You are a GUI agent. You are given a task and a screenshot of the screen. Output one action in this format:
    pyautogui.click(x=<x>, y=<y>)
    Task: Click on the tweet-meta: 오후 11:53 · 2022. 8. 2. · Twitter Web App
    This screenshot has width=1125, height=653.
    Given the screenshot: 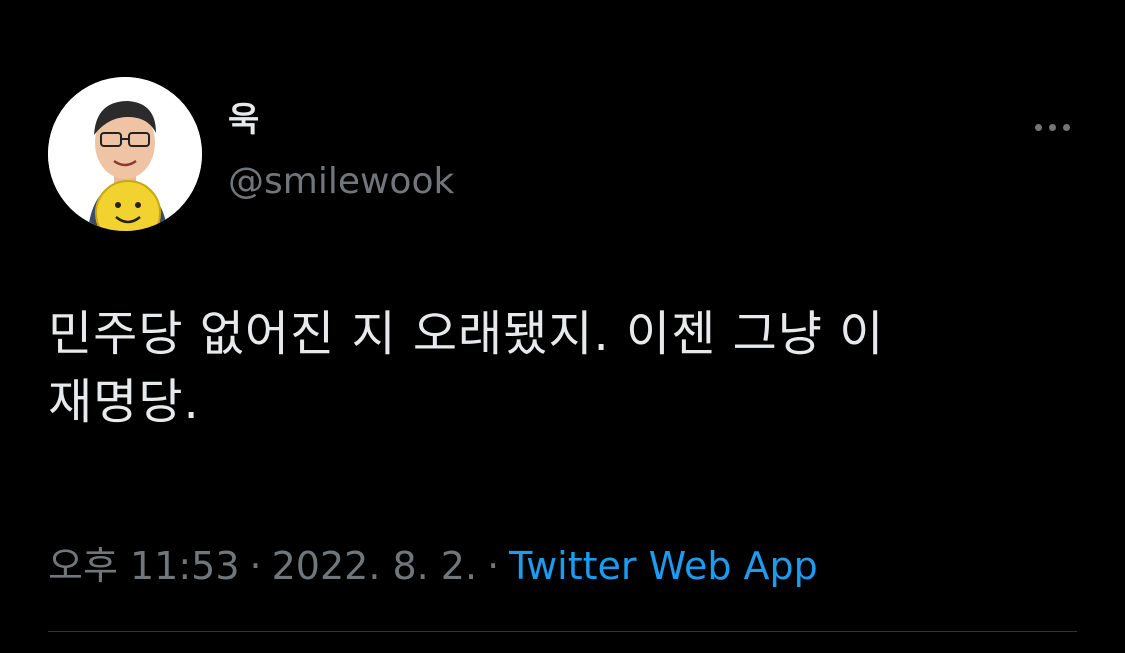 What is the action you would take?
    pyautogui.click(x=433, y=566)
    